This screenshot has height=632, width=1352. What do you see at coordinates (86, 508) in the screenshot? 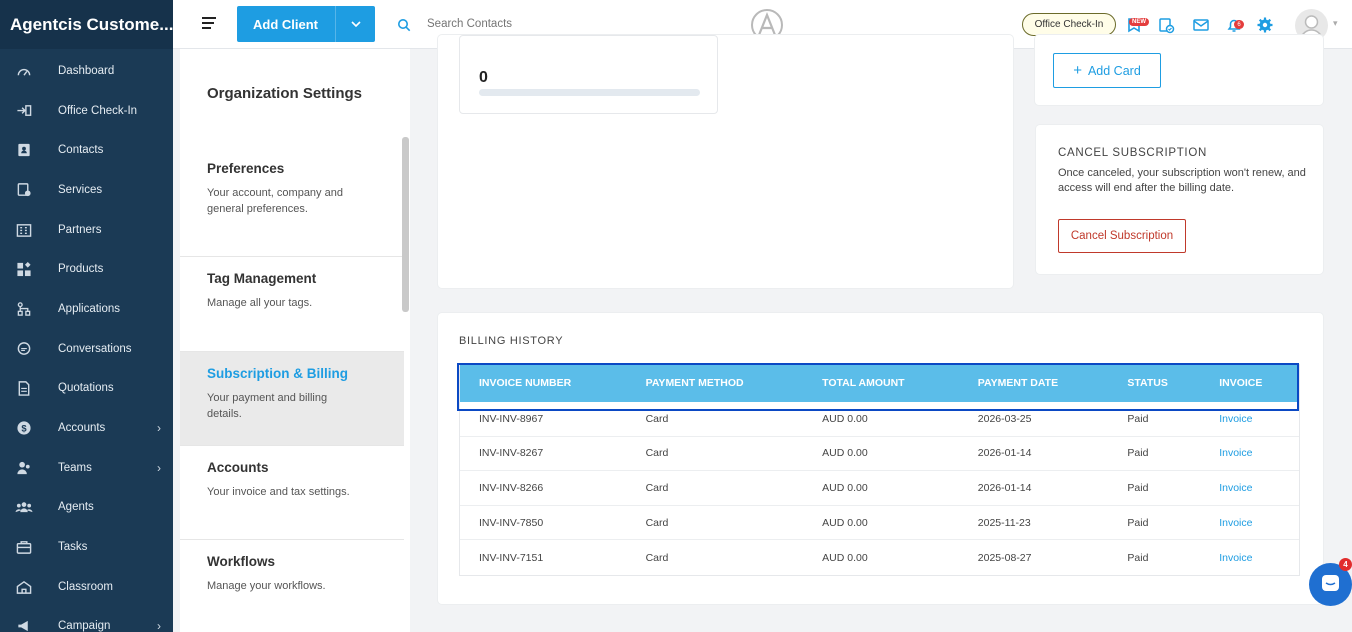
I see `sidebar-item-agents: Agents` at bounding box center [86, 508].